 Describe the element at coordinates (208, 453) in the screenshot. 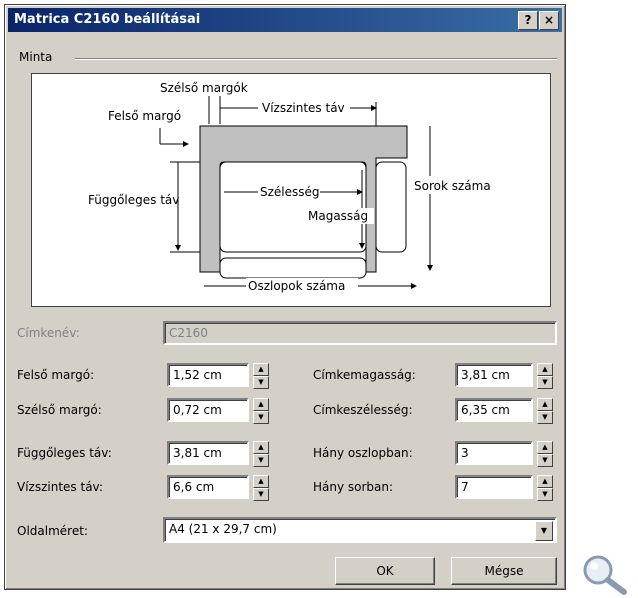

I see `vertical-pitch-input: 3,81 cm` at that location.